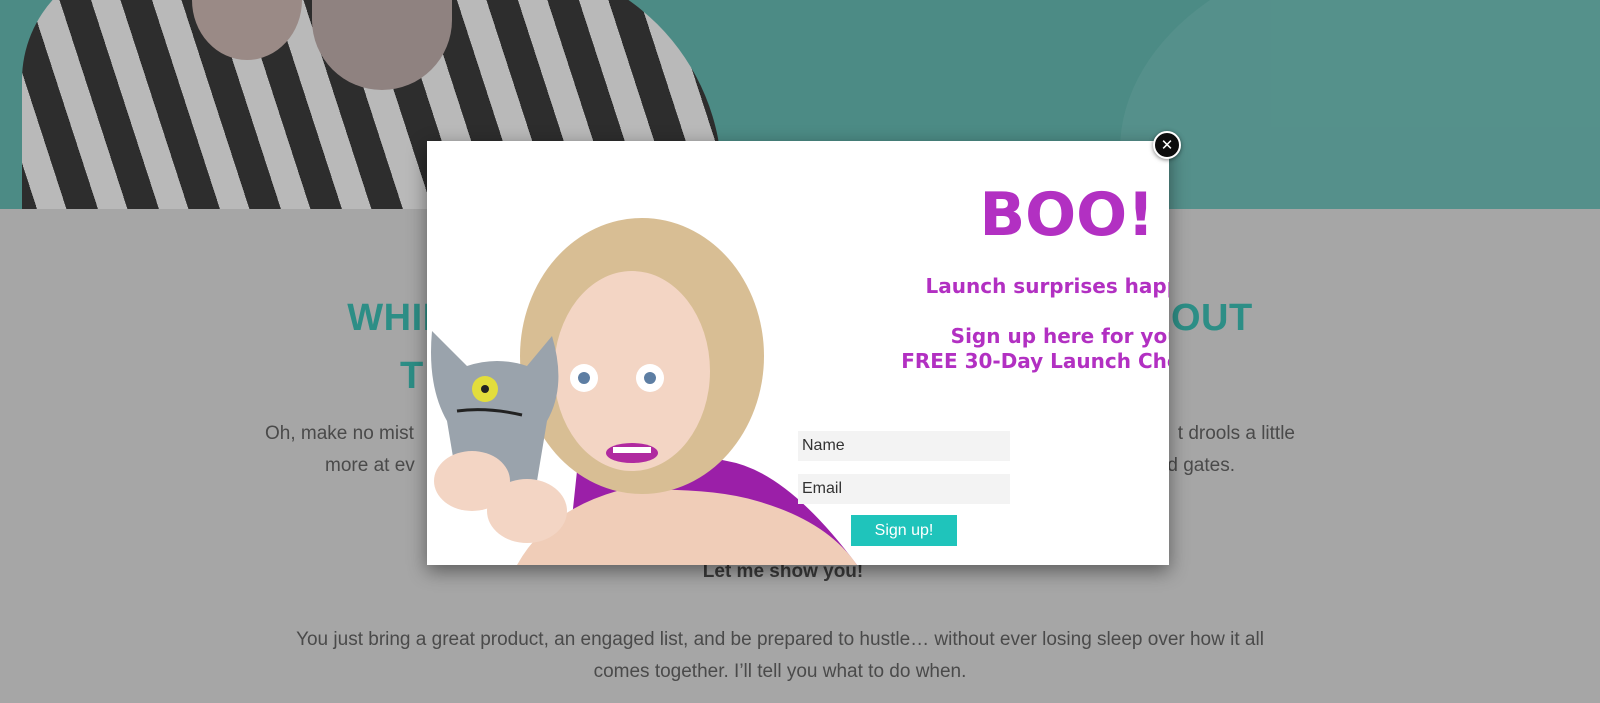  Describe the element at coordinates (1067, 215) in the screenshot. I see `modal-title: BOO!` at that location.